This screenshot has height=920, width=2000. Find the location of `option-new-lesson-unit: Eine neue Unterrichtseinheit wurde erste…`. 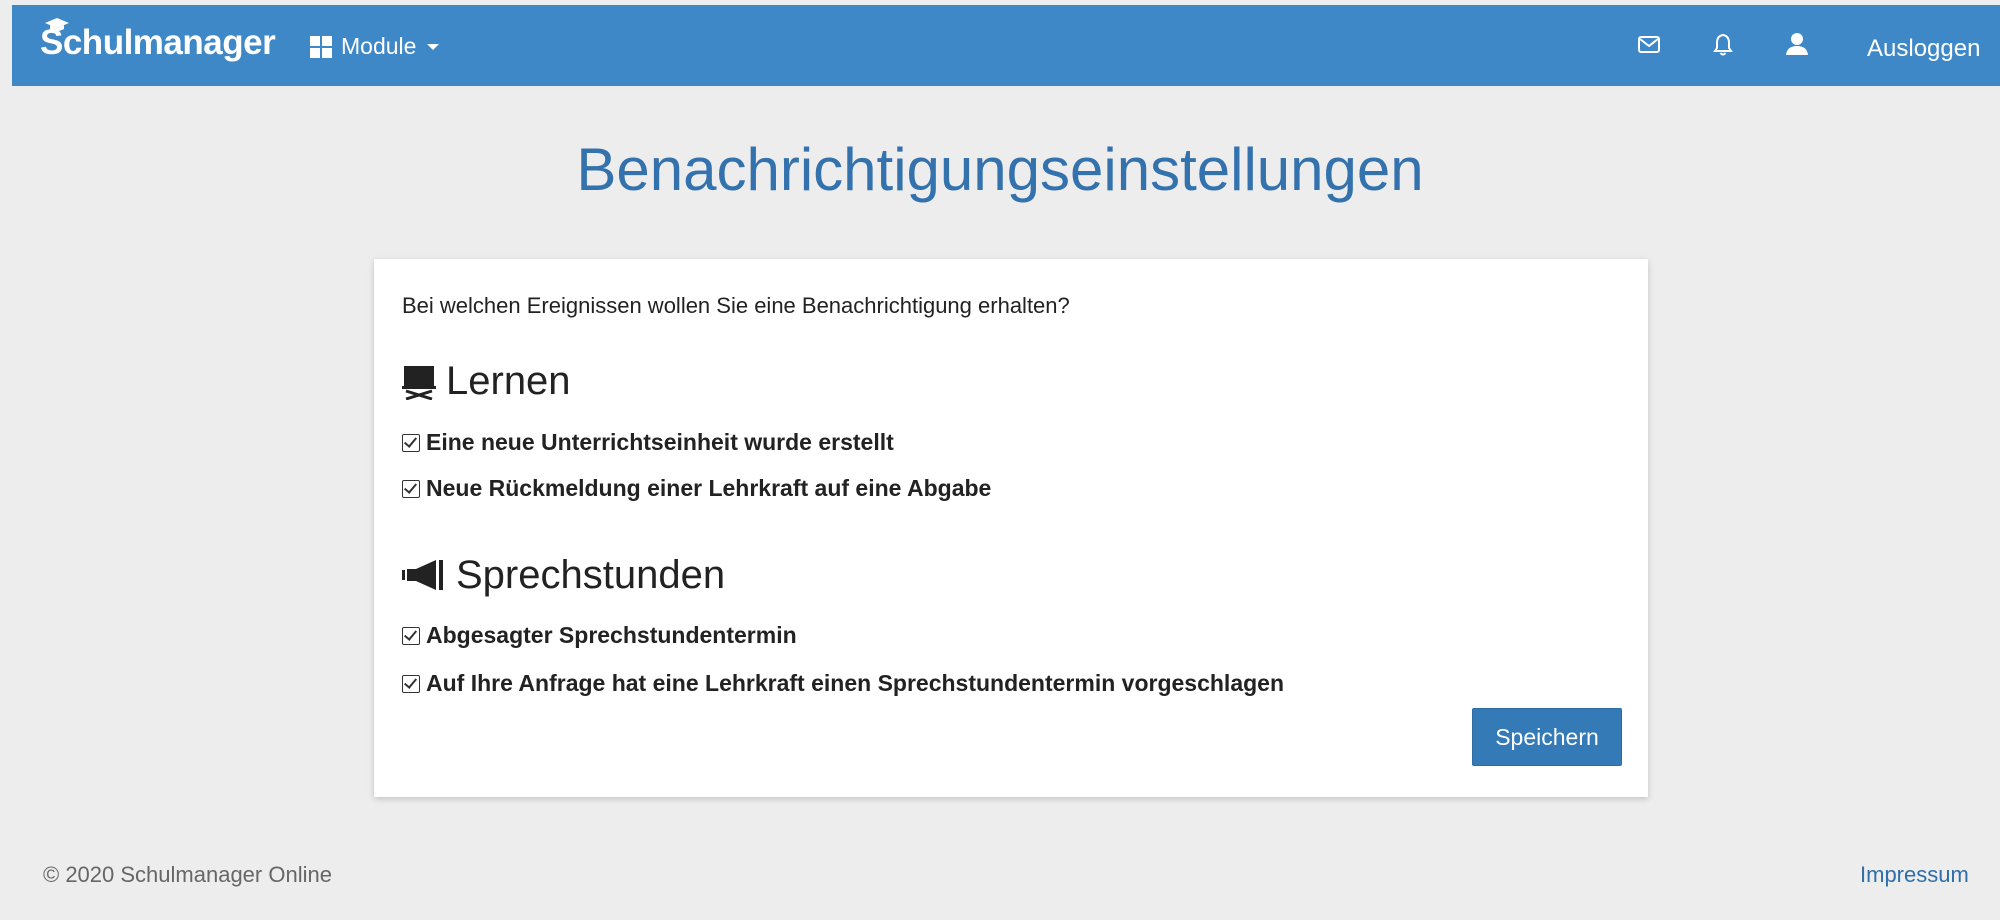

option-new-lesson-unit: Eine neue Unterrichtseinheit wurde erste… is located at coordinates (648, 442).